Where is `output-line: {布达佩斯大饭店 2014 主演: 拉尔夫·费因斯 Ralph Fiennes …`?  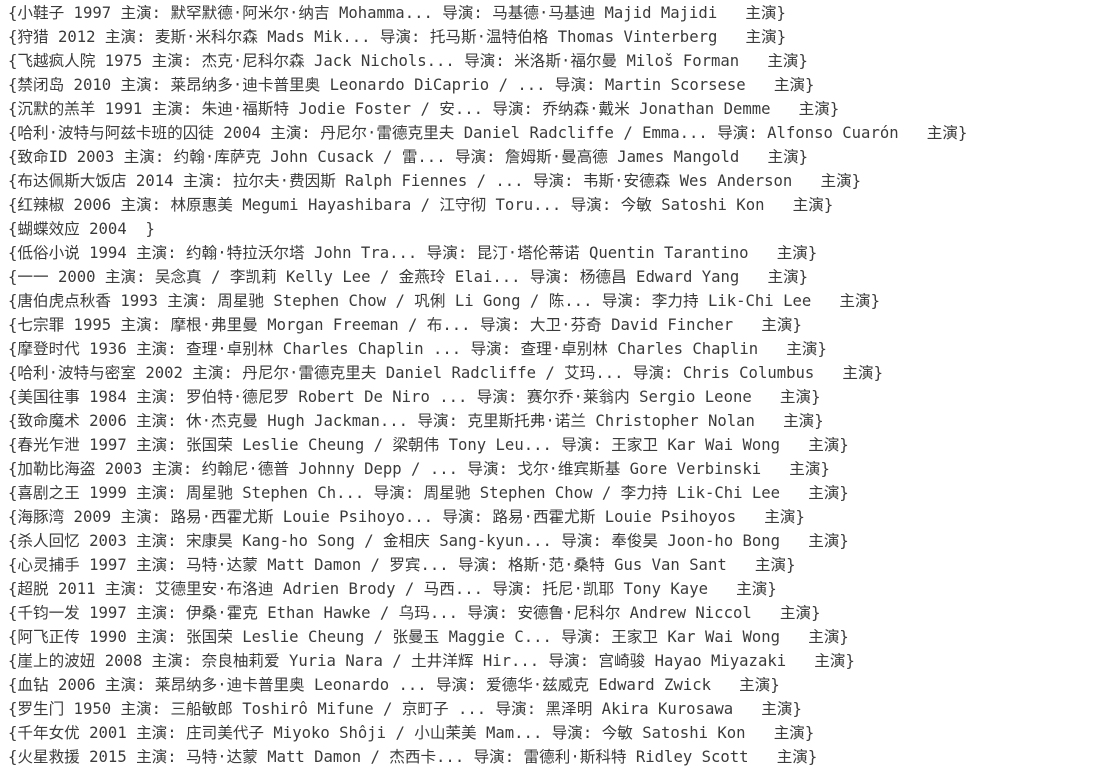 output-line: {布达佩斯大饭店 2014 主演: 拉尔夫·费因斯 Ralph Fiennes … is located at coordinates (435, 181).